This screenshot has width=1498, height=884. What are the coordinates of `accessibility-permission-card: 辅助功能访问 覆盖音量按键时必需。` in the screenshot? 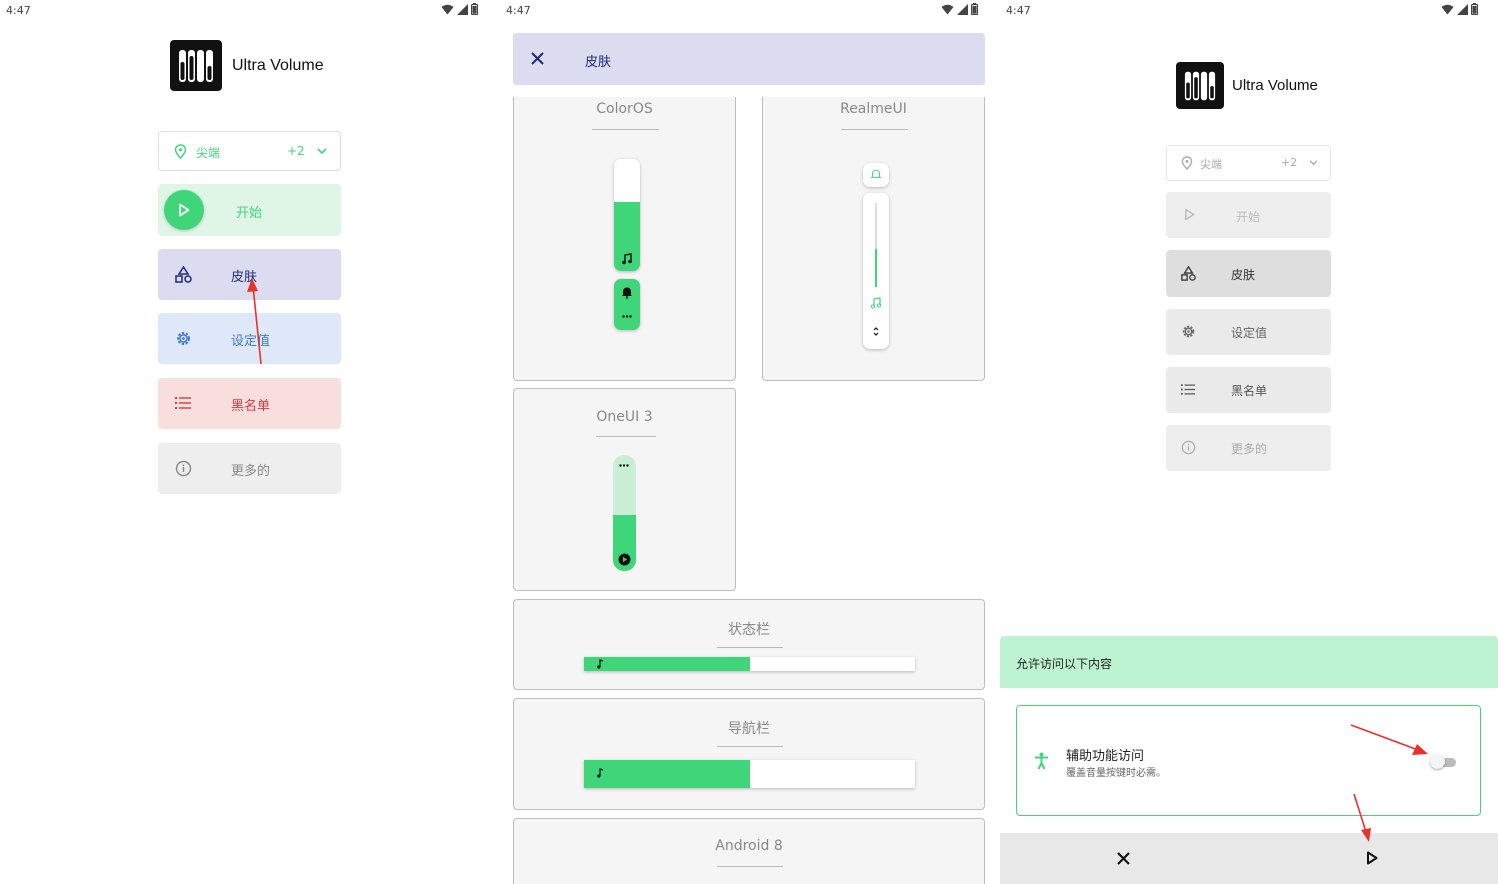 It's located at (1248, 760).